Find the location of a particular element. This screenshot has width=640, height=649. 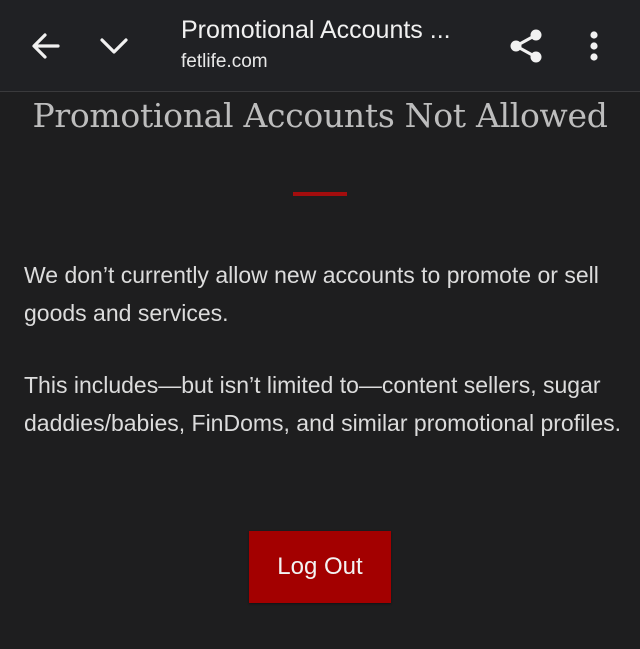

share-icon is located at coordinates (526, 46).